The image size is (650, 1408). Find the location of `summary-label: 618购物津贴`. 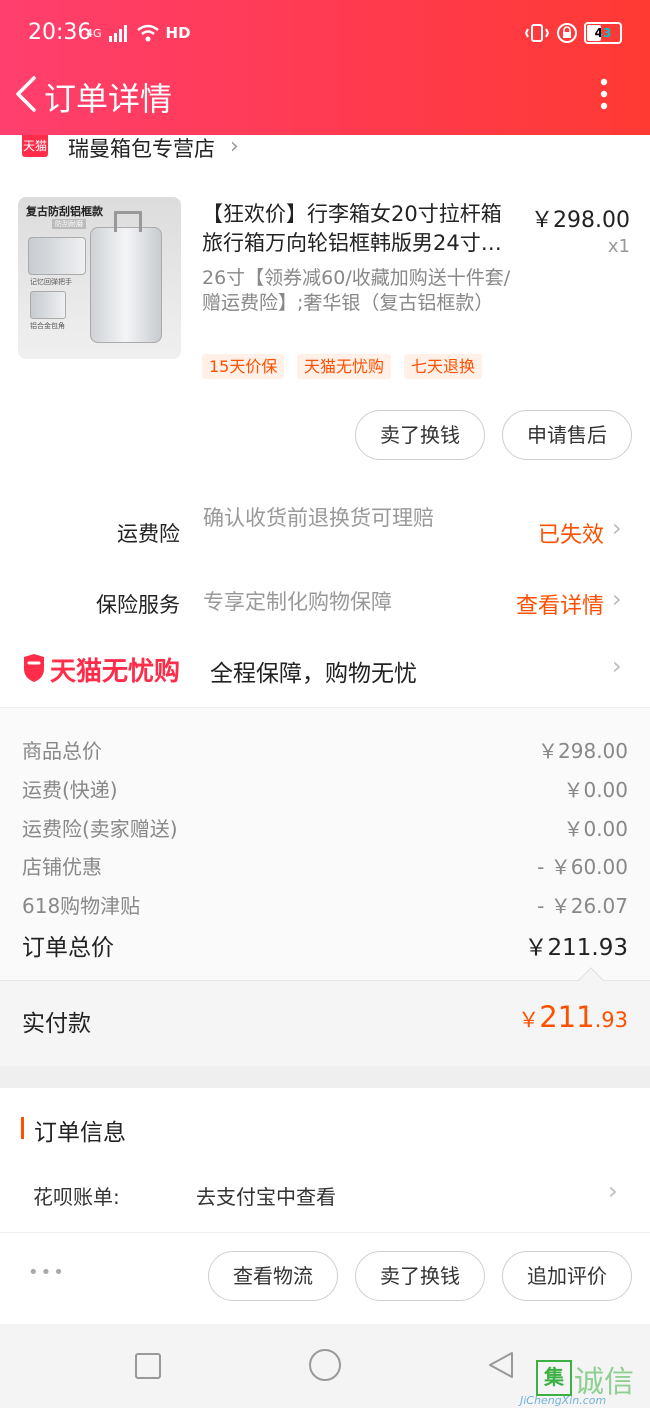

summary-label: 618购物津贴 is located at coordinates (81, 906).